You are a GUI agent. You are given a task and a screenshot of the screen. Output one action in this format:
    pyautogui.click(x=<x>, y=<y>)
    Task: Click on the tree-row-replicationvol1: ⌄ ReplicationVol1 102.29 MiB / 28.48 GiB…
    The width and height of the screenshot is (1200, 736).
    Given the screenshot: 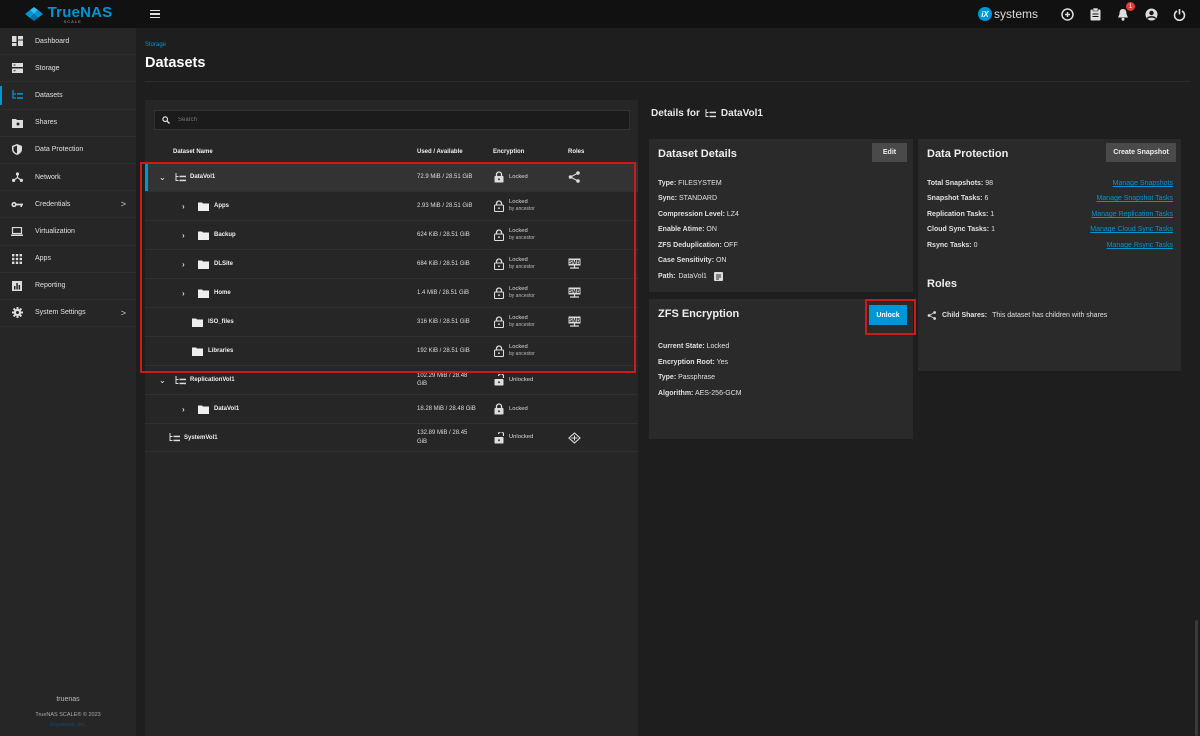 What is the action you would take?
    pyautogui.click(x=391, y=379)
    